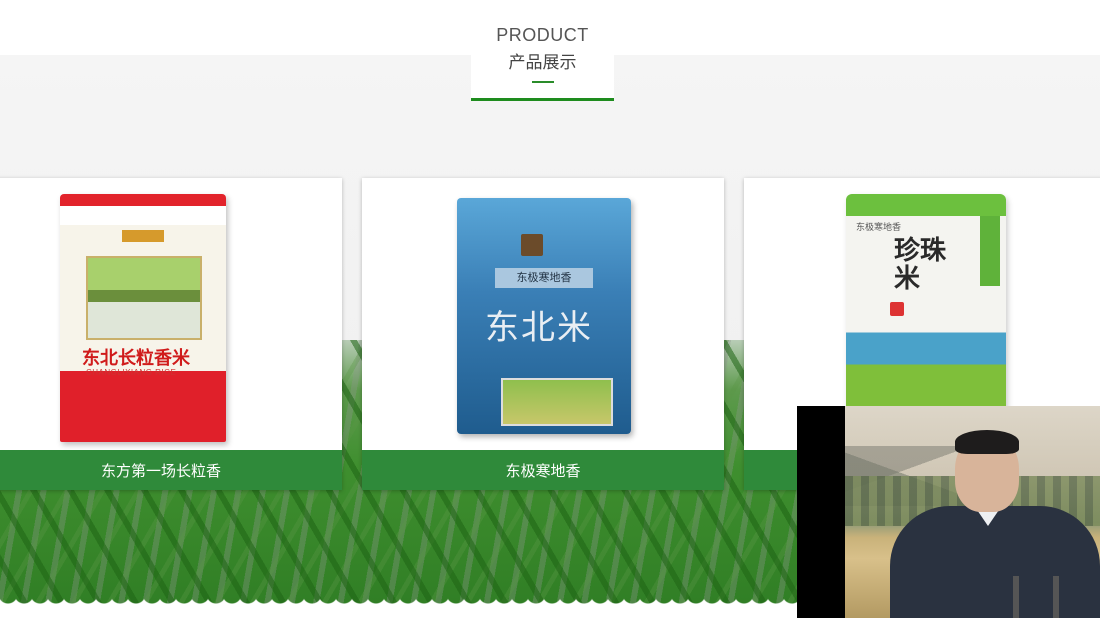 This screenshot has width=1100, height=618. What do you see at coordinates (995, 562) in the screenshot?
I see `speaker-body` at bounding box center [995, 562].